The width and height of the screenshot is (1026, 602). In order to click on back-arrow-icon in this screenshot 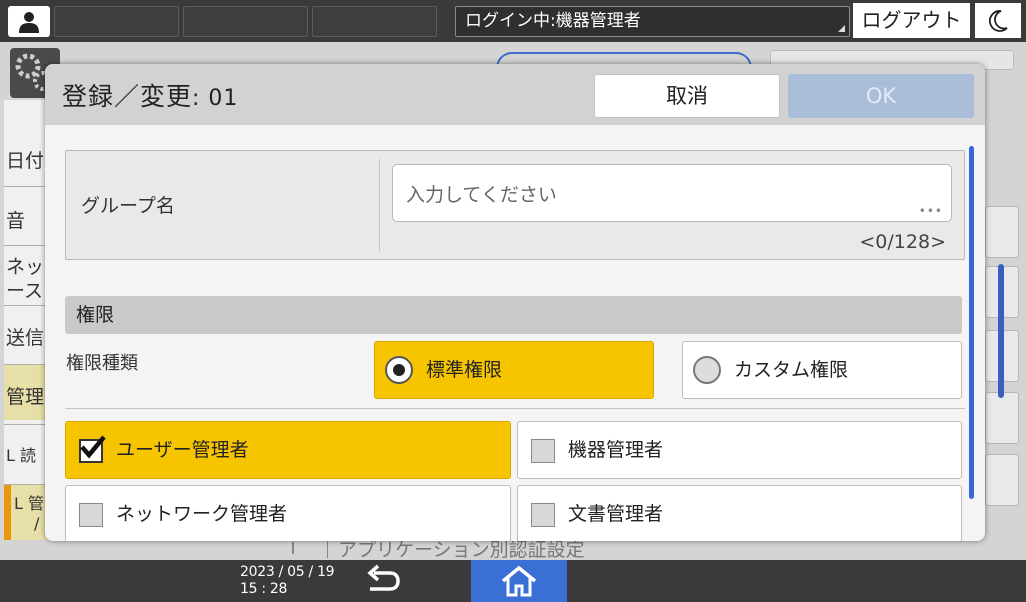, I will do `click(383, 577)`.